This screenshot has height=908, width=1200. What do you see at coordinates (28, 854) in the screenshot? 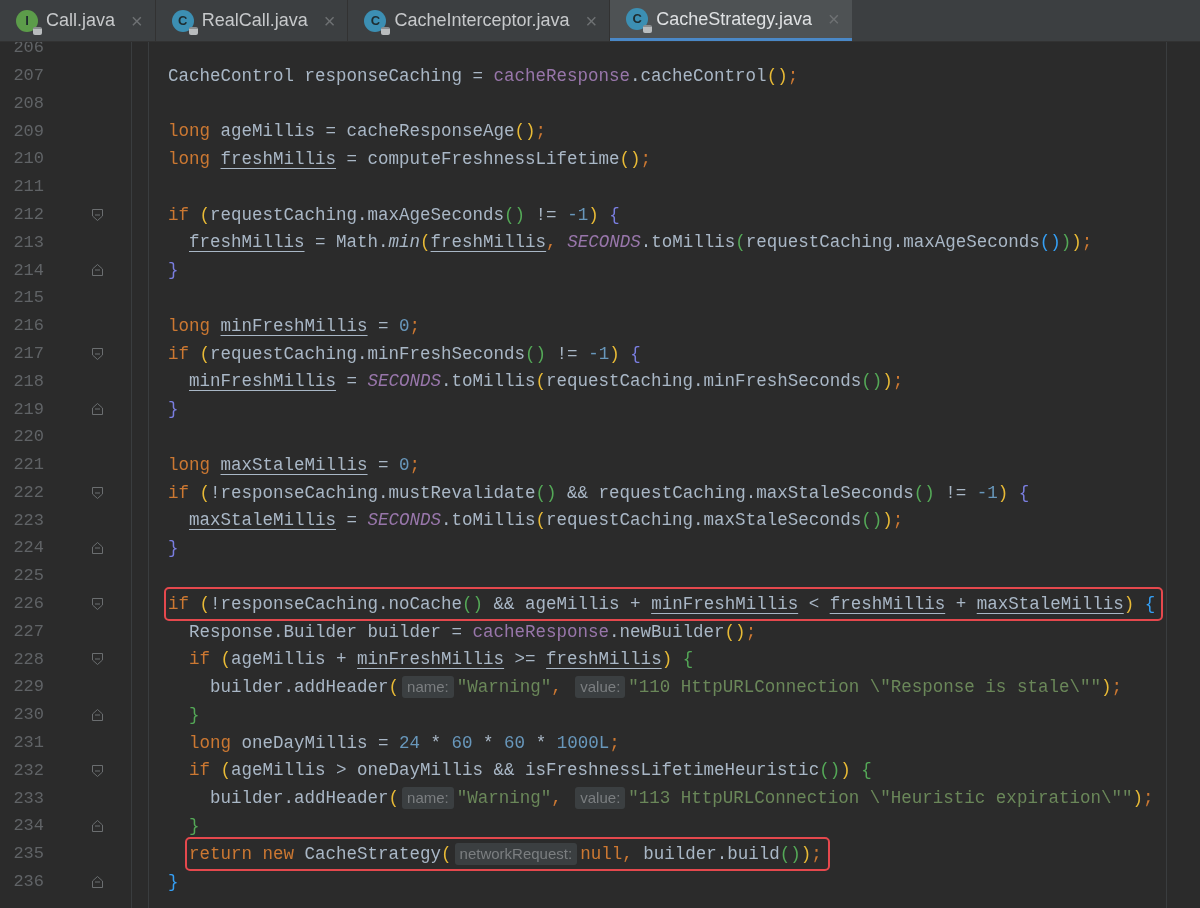
I see `line-number: 235` at bounding box center [28, 854].